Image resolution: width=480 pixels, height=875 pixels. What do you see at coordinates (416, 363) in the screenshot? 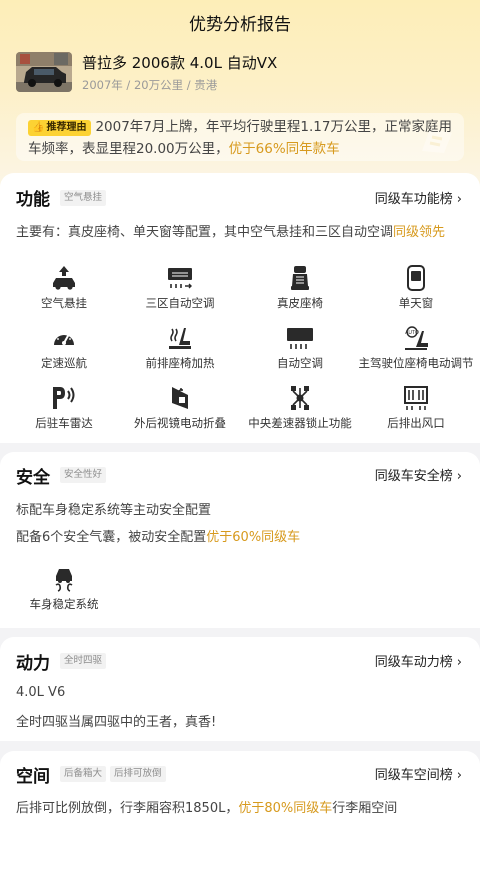
I see `feature-label: 主驾驶位座椅电动调节` at bounding box center [416, 363].